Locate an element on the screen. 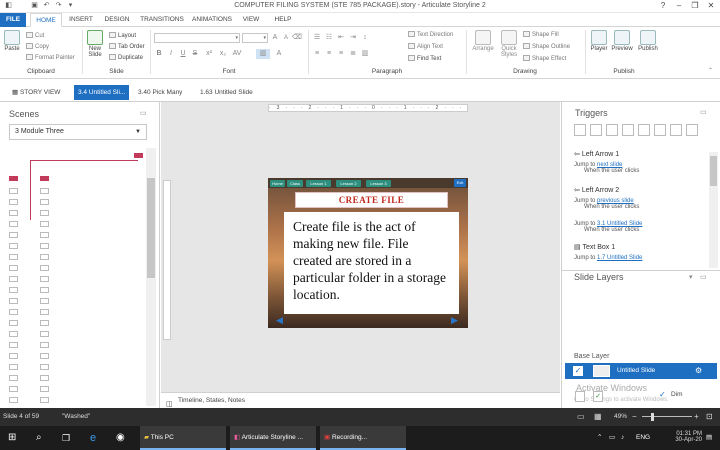 The image size is (720, 450). gear-icon: ⚙ is located at coordinates (698, 371).